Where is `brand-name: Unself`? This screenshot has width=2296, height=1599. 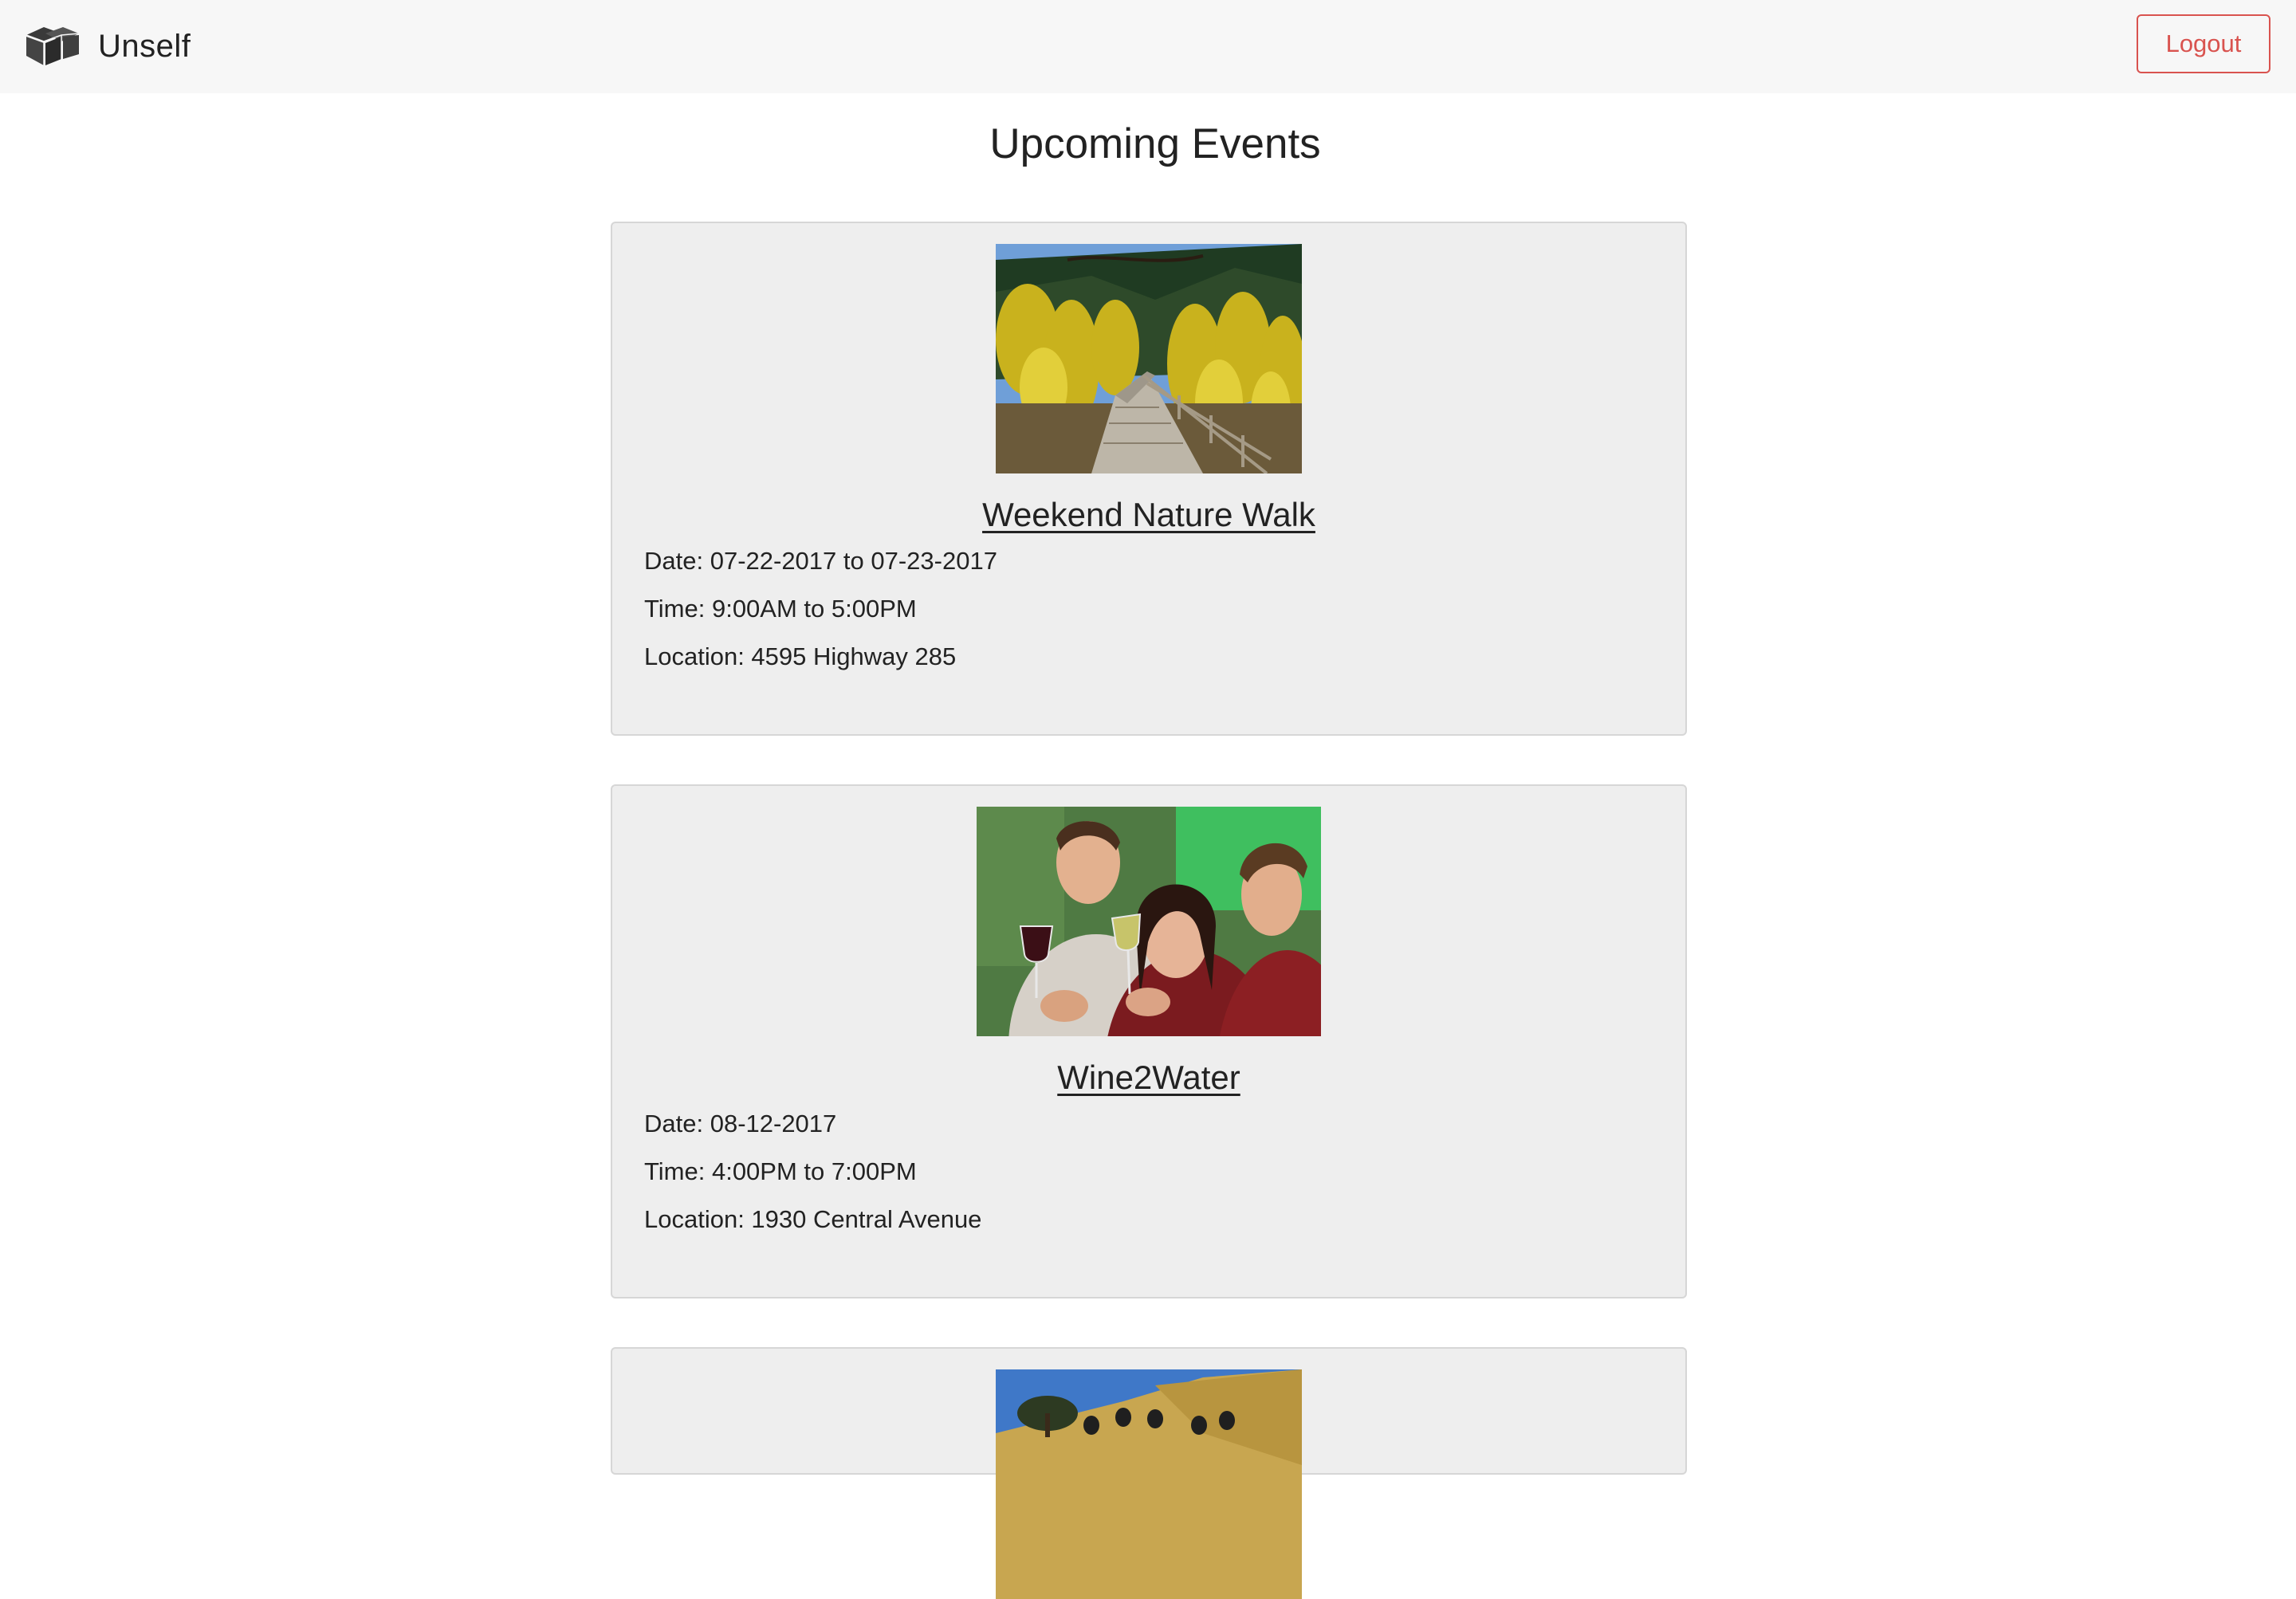 brand-name: Unself is located at coordinates (144, 46).